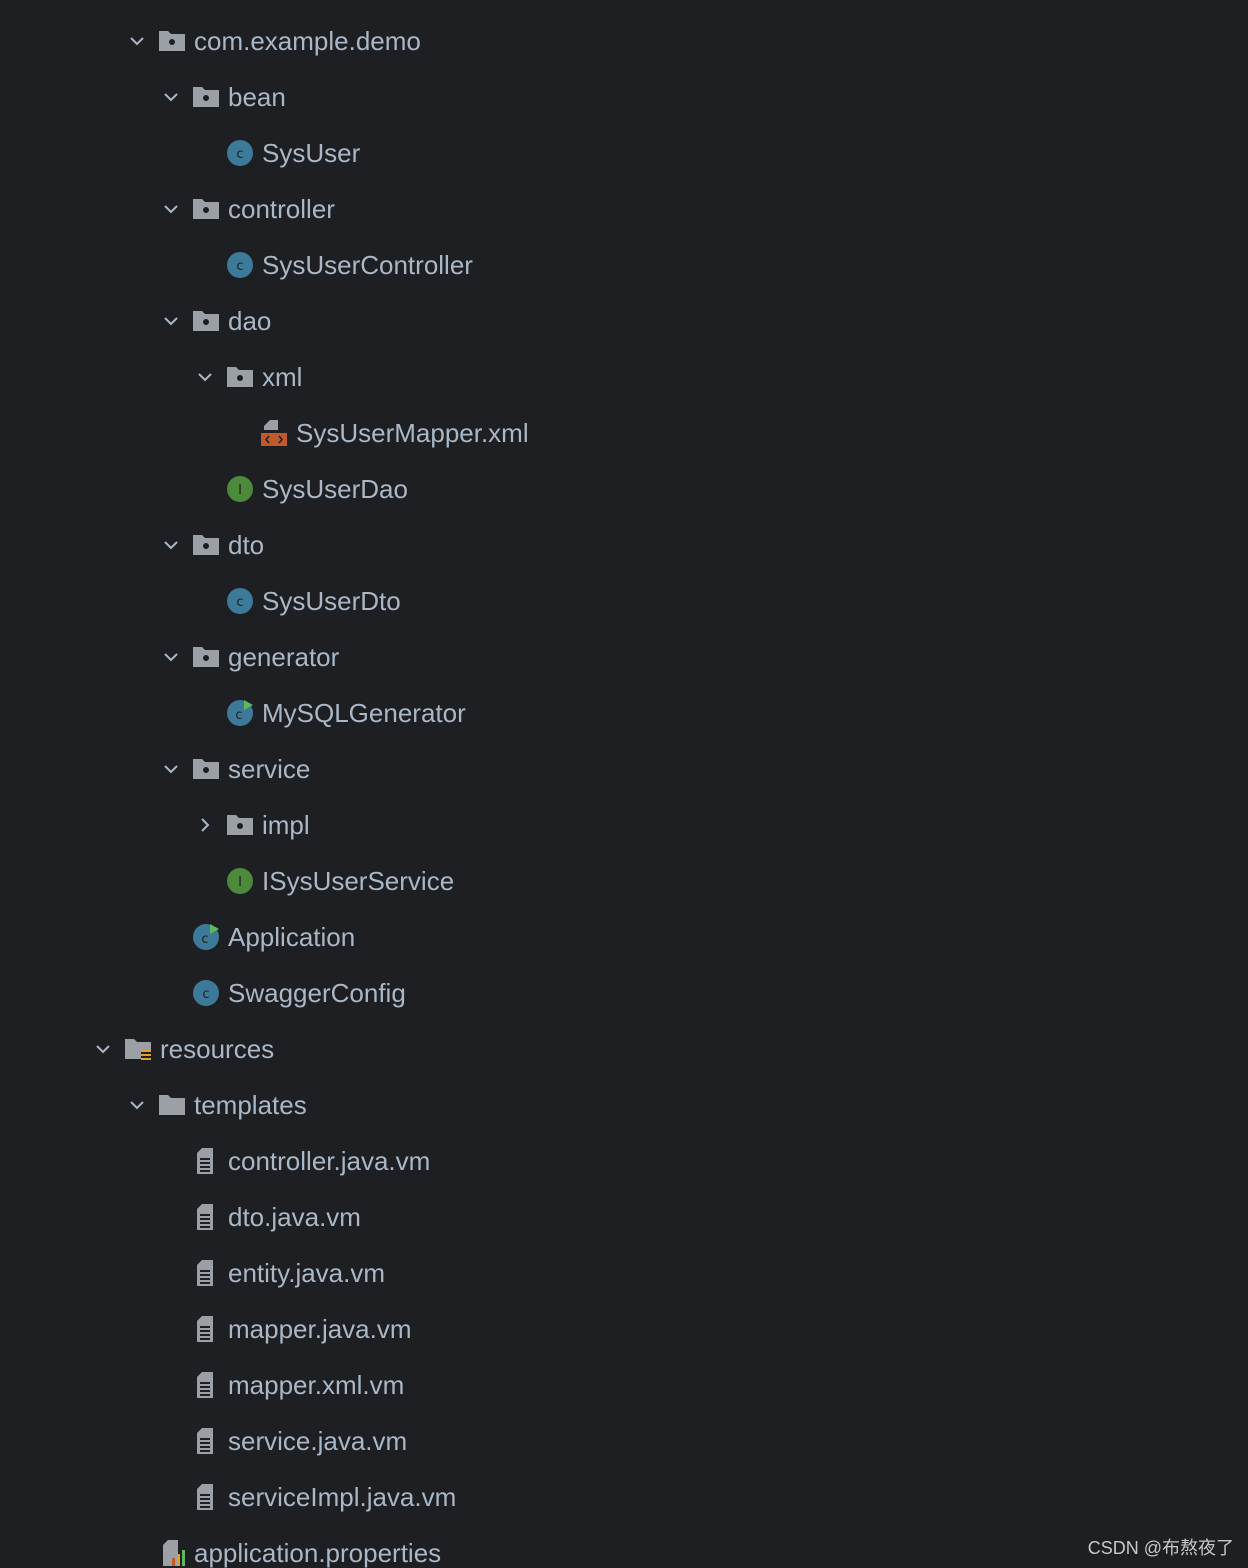  What do you see at coordinates (138, 1049) in the screenshot?
I see `resources-folder-icon` at bounding box center [138, 1049].